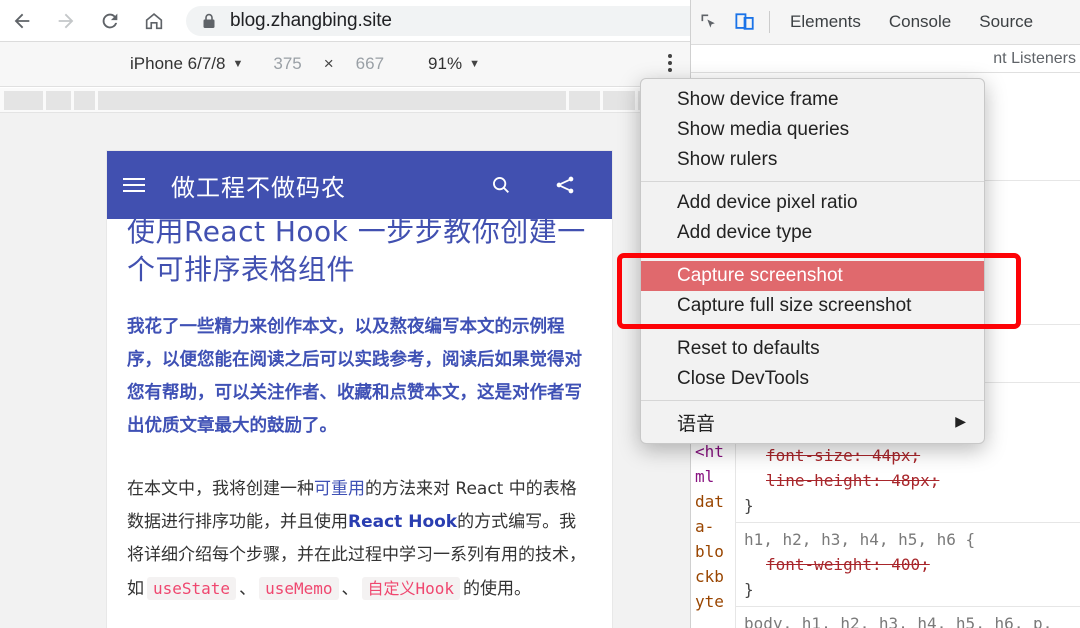 This screenshot has width=1080, height=628. I want to click on menu-item-speech: 语音 ▶, so click(812, 422).